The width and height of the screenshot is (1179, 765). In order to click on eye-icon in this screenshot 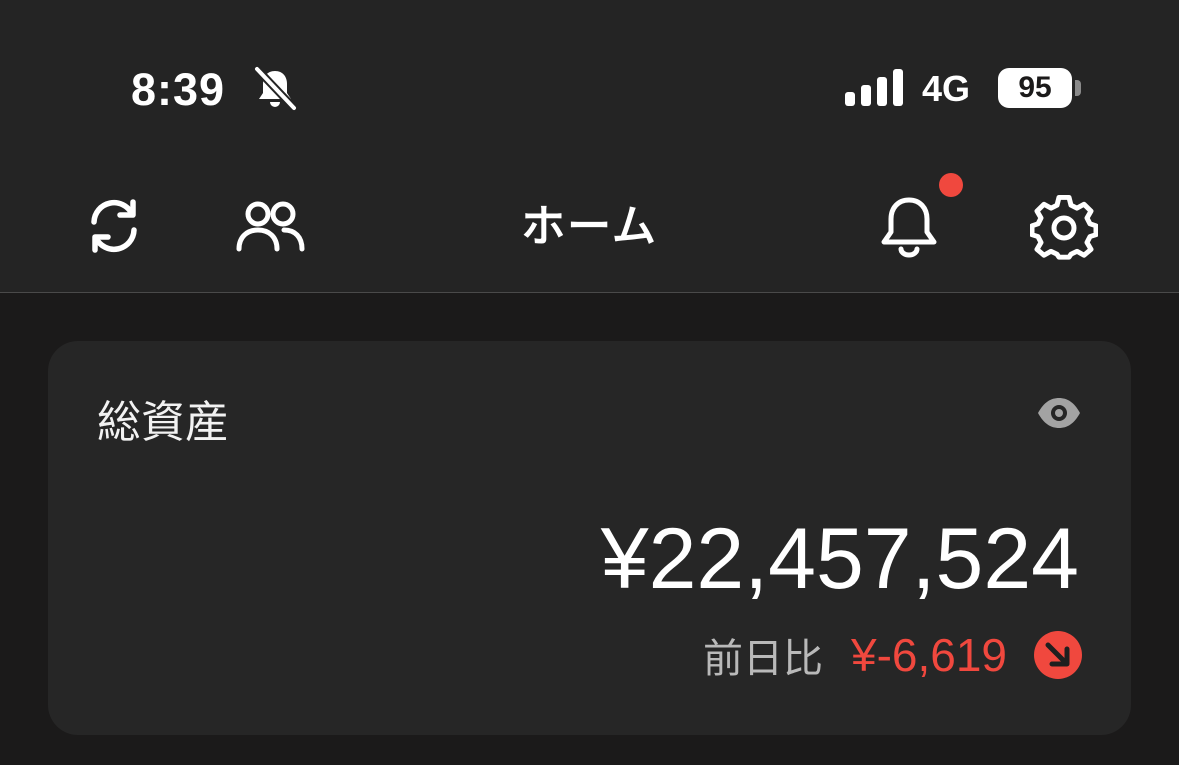, I will do `click(1059, 413)`.